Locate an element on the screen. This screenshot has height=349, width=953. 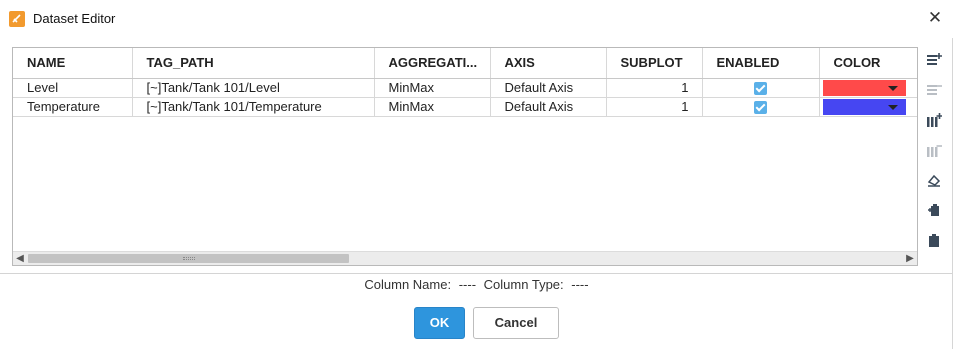
column-header-enabled: ENABLED is located at coordinates (761, 63).